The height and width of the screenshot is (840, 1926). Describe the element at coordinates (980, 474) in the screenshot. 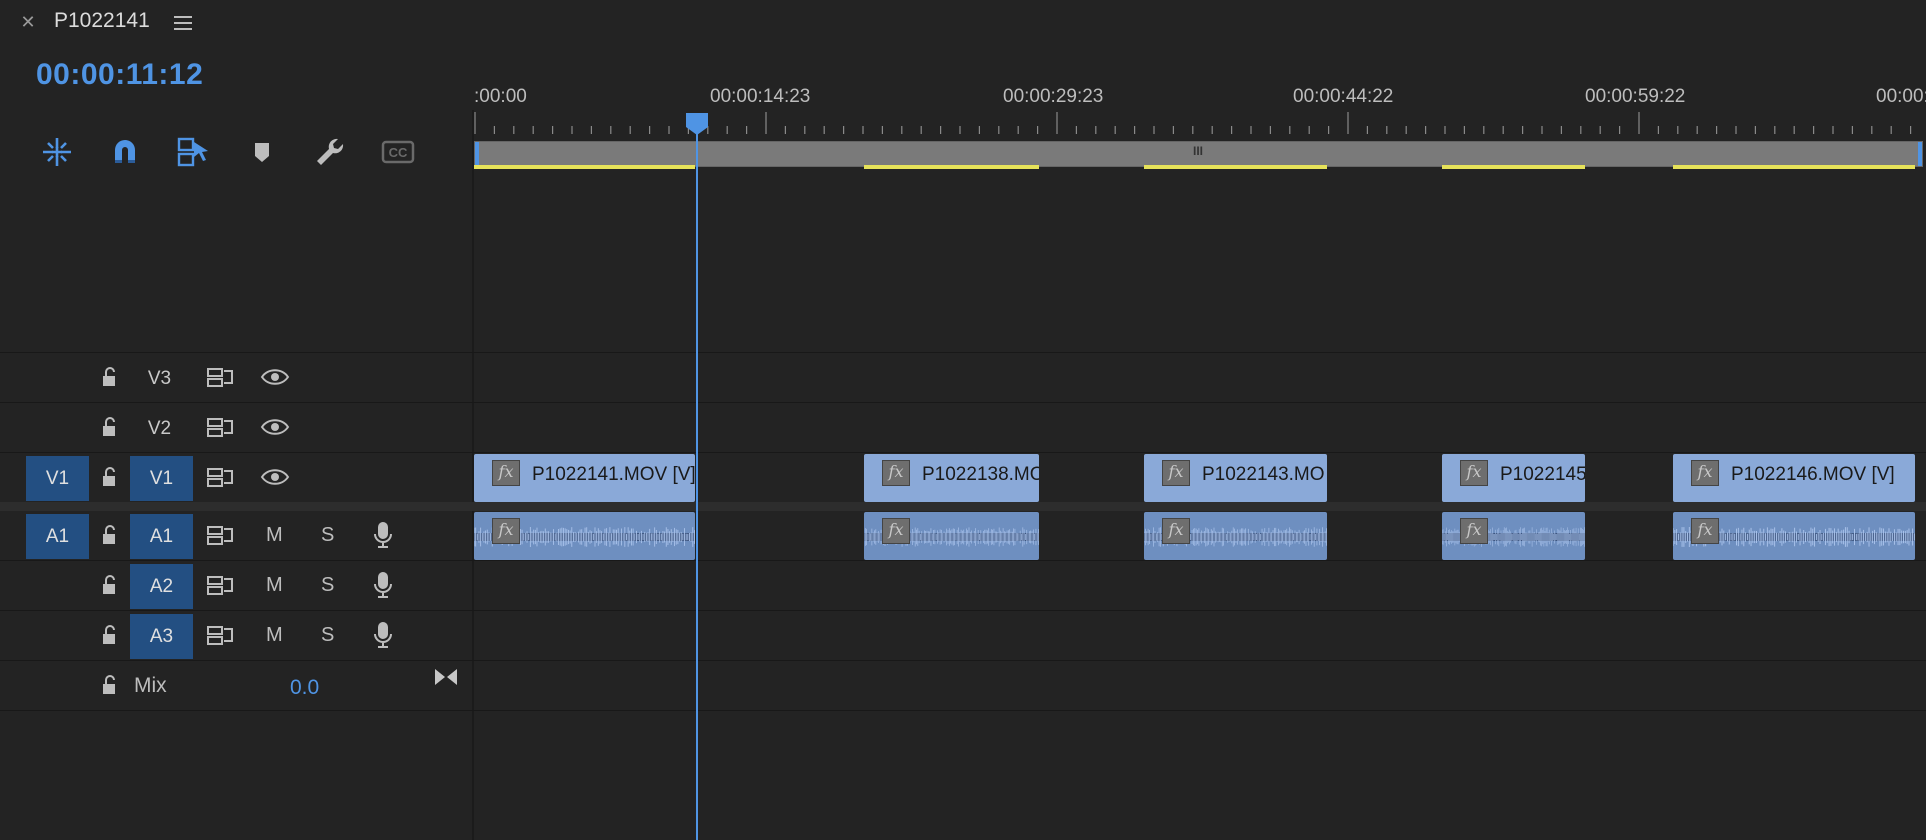

I see `clip-name: P1022138.MO` at that location.